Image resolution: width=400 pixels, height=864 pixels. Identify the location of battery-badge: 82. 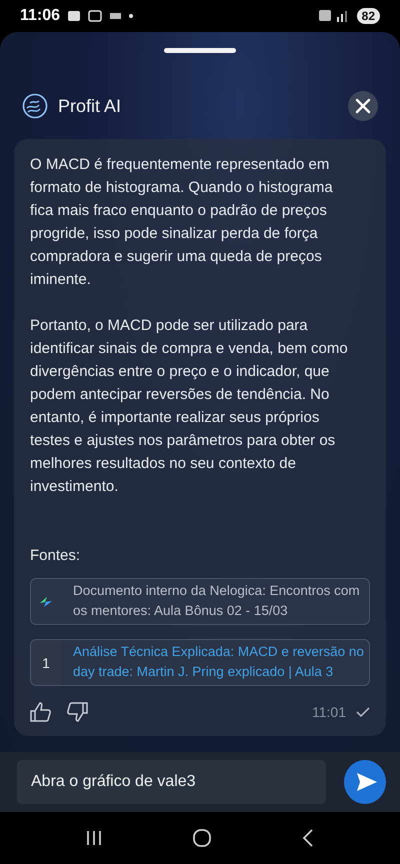
(368, 16).